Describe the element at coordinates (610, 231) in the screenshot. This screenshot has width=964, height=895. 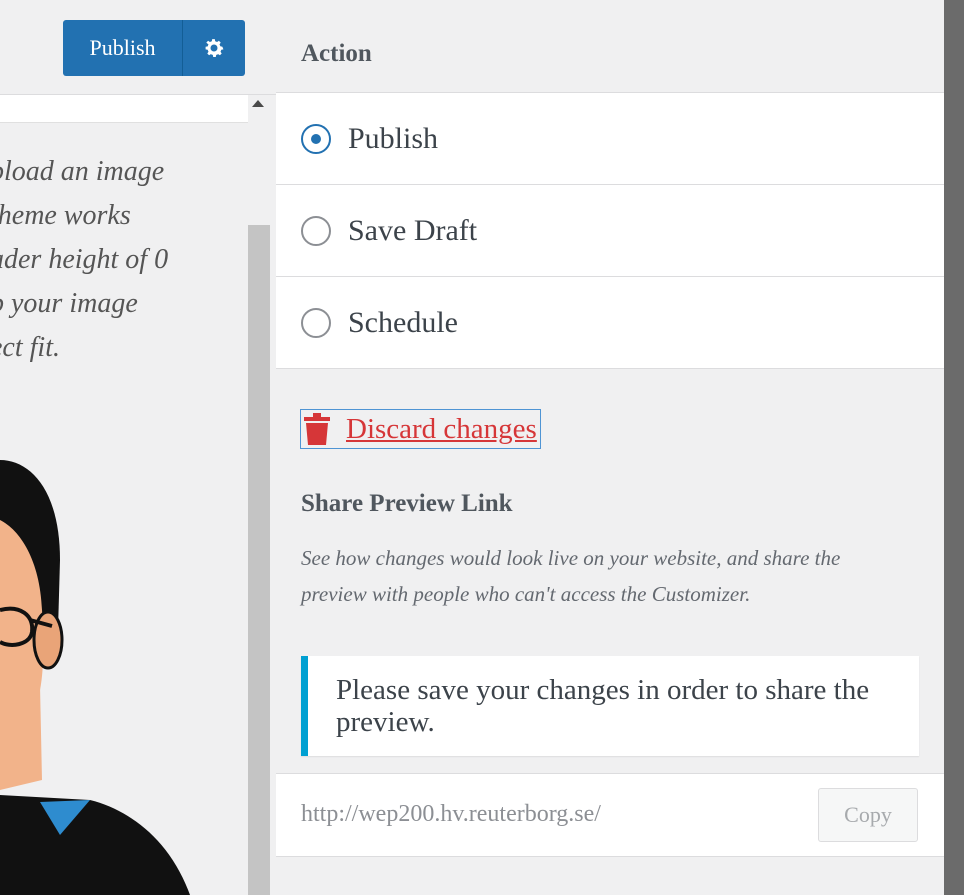
I see `radio-option-save-draft: Save Draft` at that location.